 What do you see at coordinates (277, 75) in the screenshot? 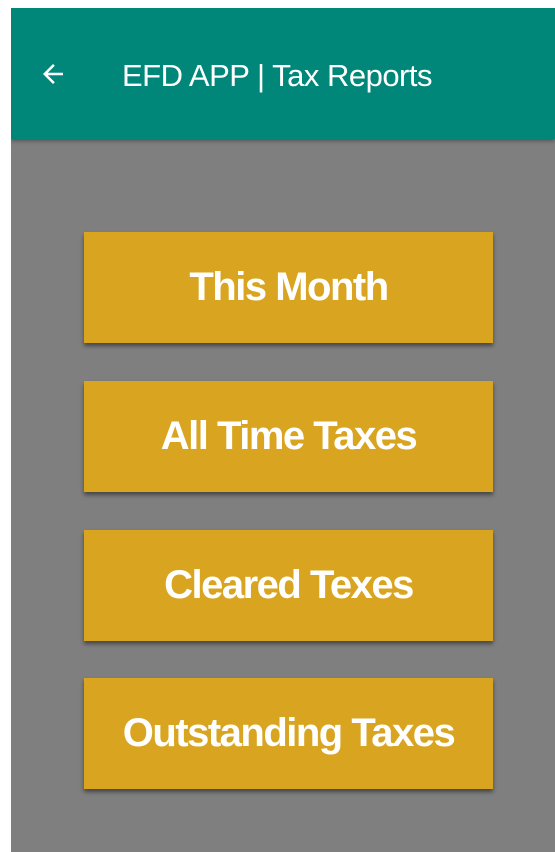
I see `page-title: EFD APP | Tax Reports` at bounding box center [277, 75].